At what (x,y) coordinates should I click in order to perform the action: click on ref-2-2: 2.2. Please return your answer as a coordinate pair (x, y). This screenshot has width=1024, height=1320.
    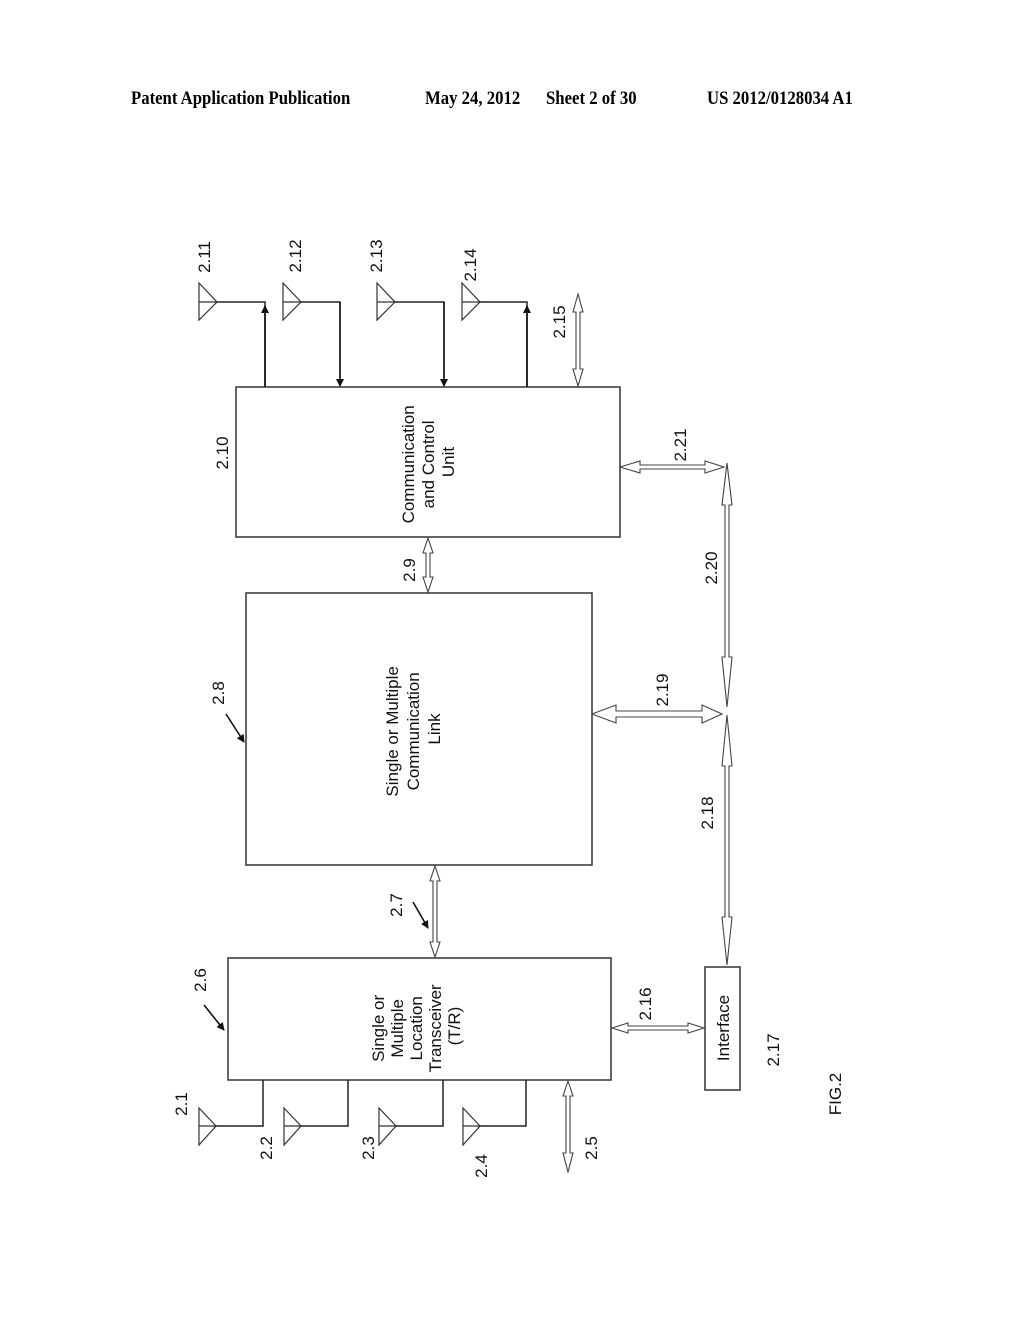
    Looking at the image, I should click on (266, 1148).